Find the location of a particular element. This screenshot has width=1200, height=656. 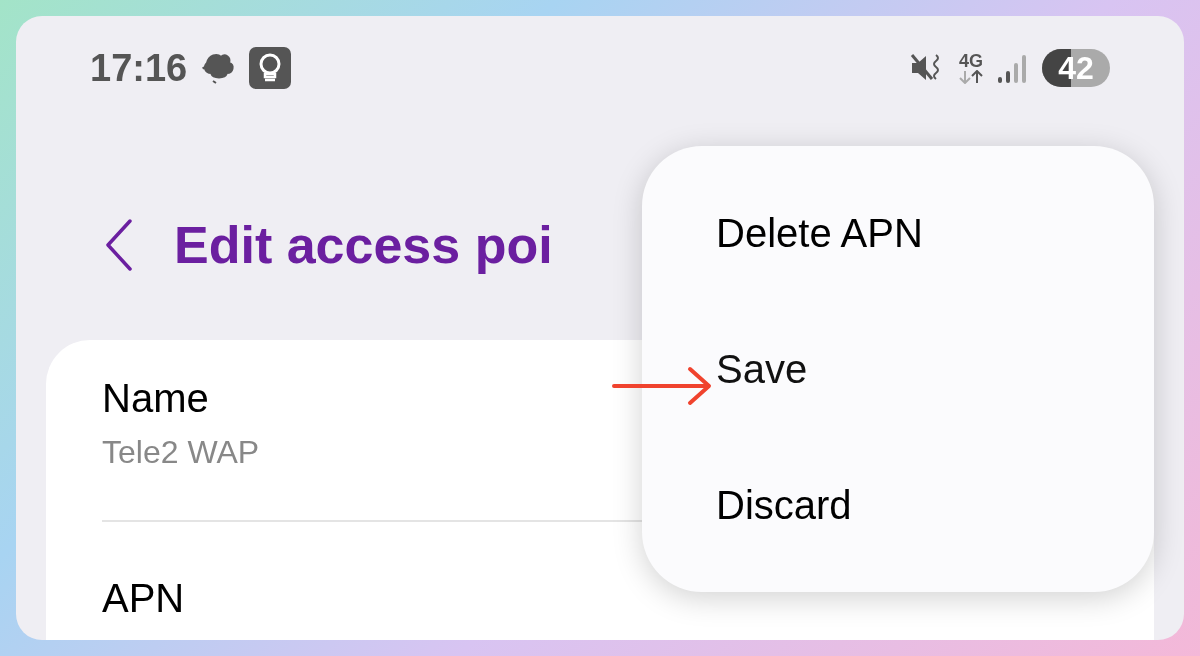

status-time: 17:16 is located at coordinates (139, 68).